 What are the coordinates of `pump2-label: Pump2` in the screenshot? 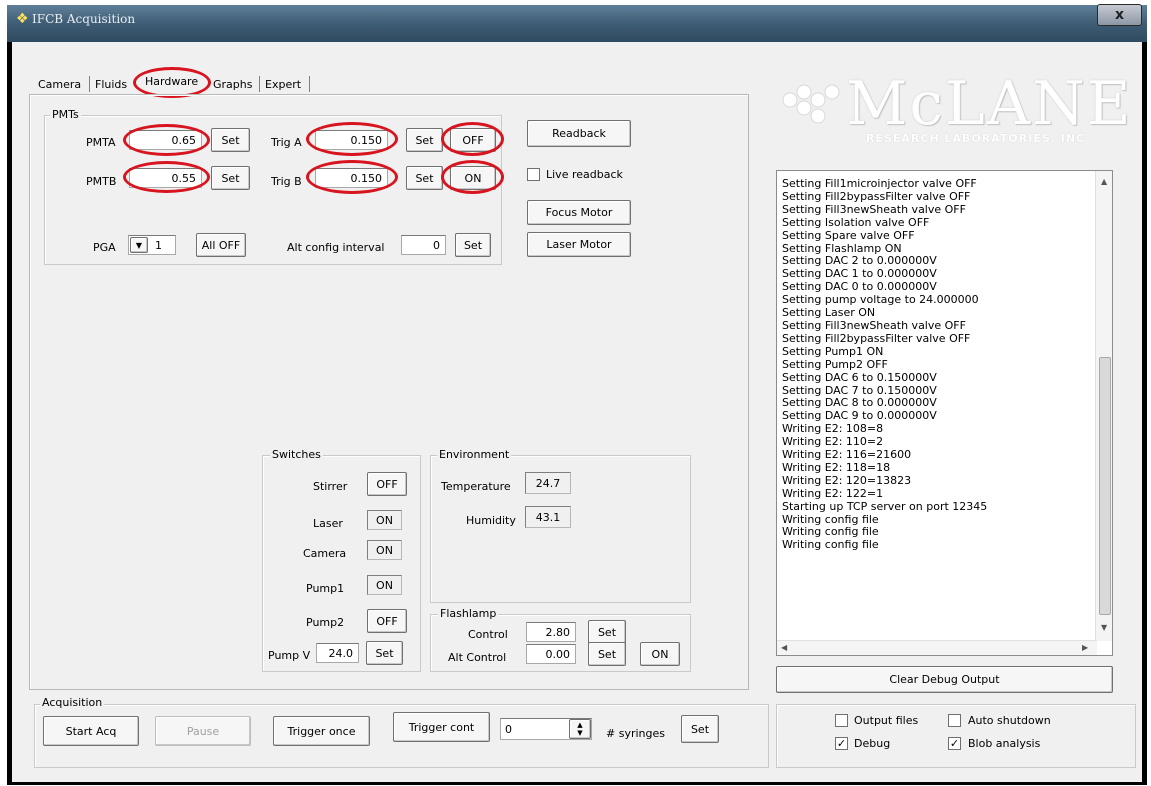 It's located at (325, 622).